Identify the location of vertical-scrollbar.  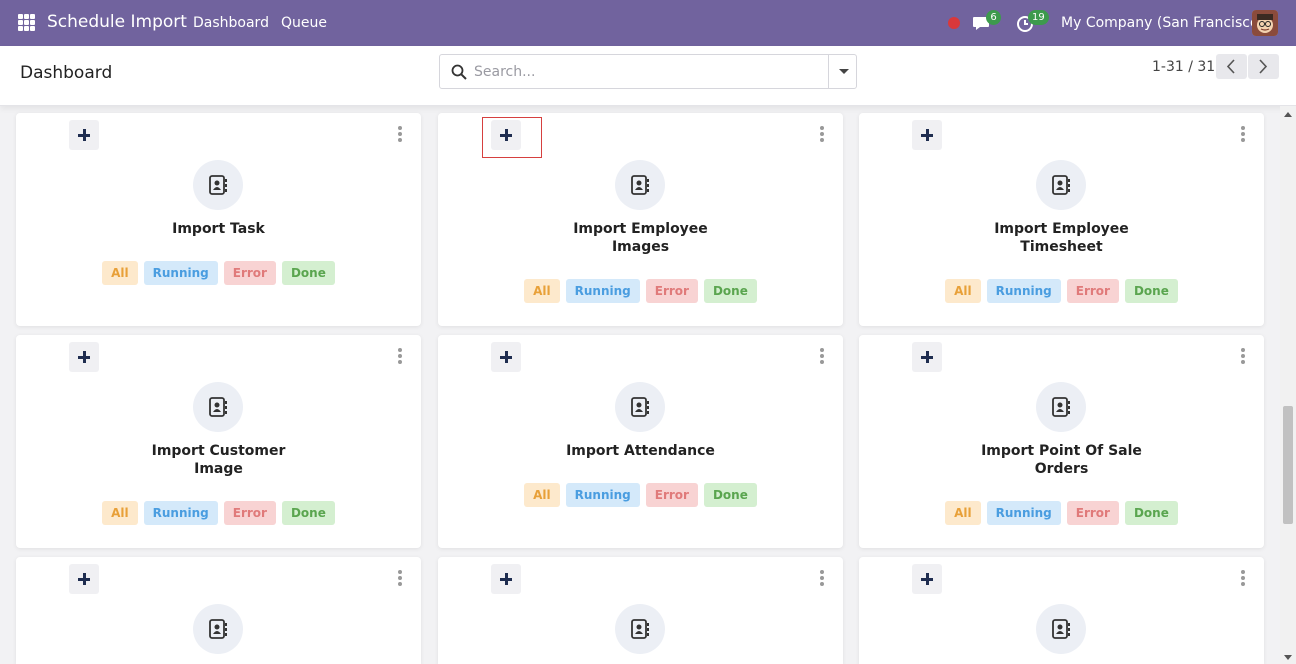
(1288, 385).